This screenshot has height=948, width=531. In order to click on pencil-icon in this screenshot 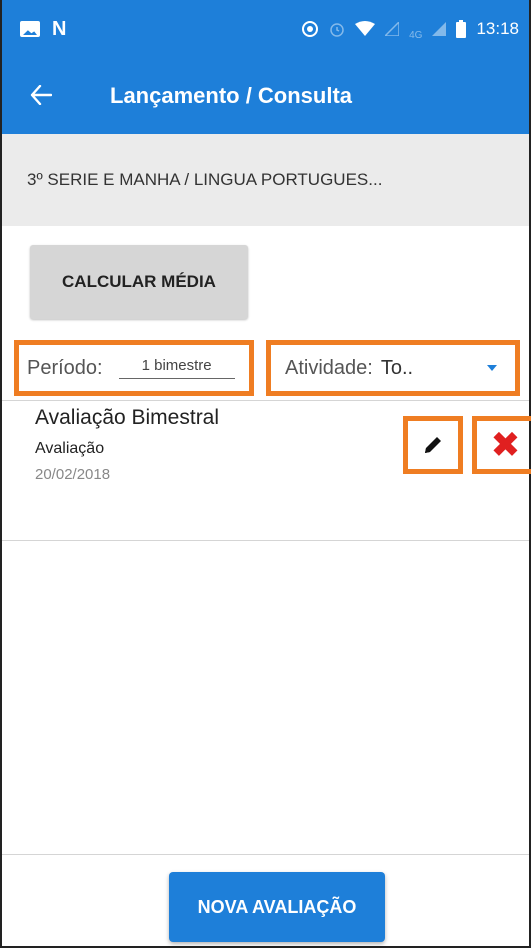, I will do `click(433, 445)`.